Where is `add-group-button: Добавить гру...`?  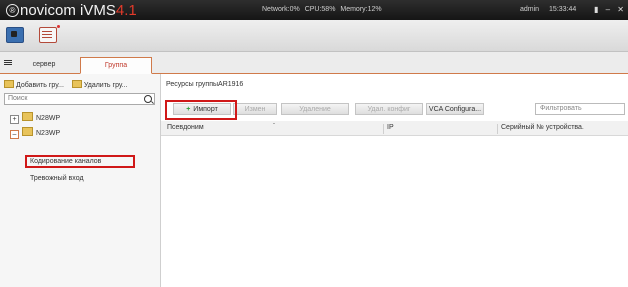 add-group-button: Добавить гру... is located at coordinates (34, 84).